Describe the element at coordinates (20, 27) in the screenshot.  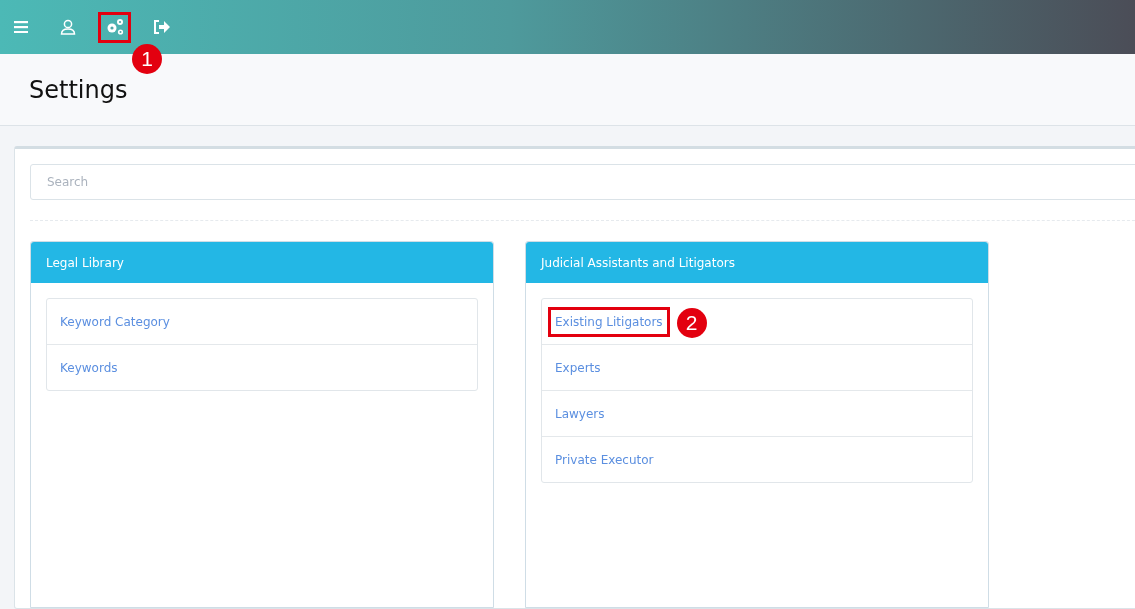
I see `menu-icon` at that location.